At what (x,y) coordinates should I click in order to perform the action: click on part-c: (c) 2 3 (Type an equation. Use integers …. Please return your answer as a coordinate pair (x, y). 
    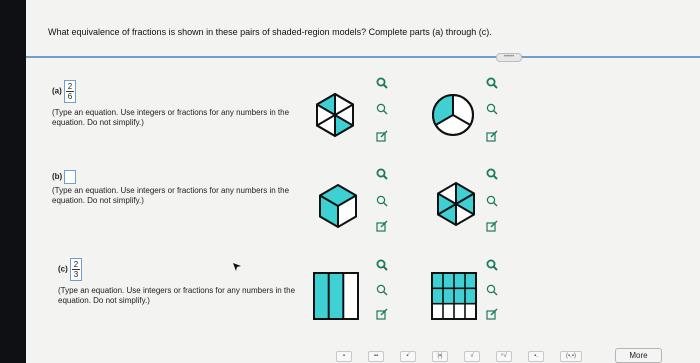
    Looking at the image, I should click on (183, 282).